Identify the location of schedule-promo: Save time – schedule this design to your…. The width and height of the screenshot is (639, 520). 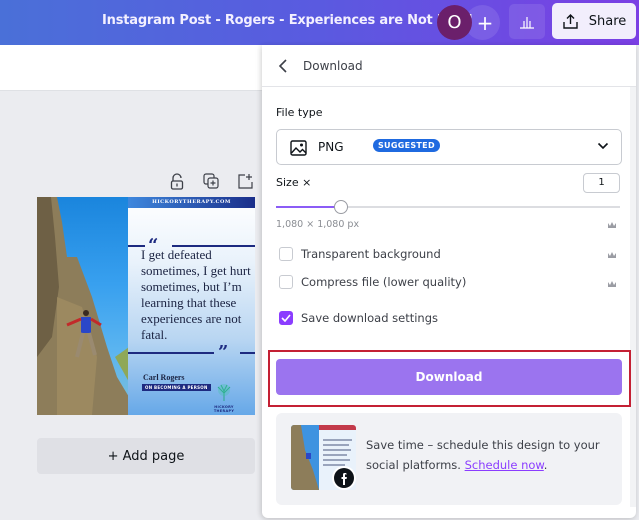
(449, 459).